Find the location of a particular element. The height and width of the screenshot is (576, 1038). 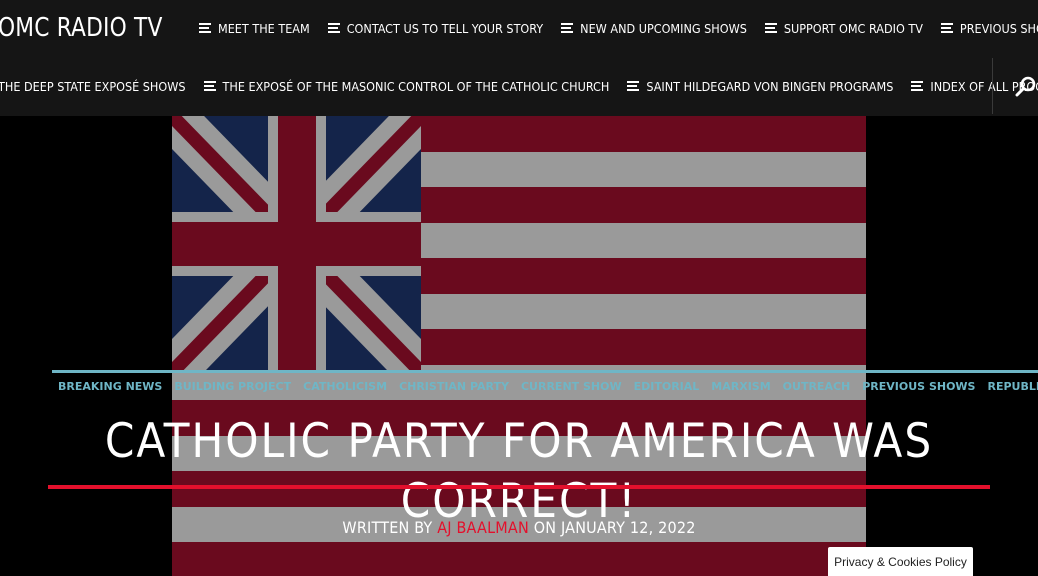

nav-label: MEET THE TEAM is located at coordinates (263, 28).